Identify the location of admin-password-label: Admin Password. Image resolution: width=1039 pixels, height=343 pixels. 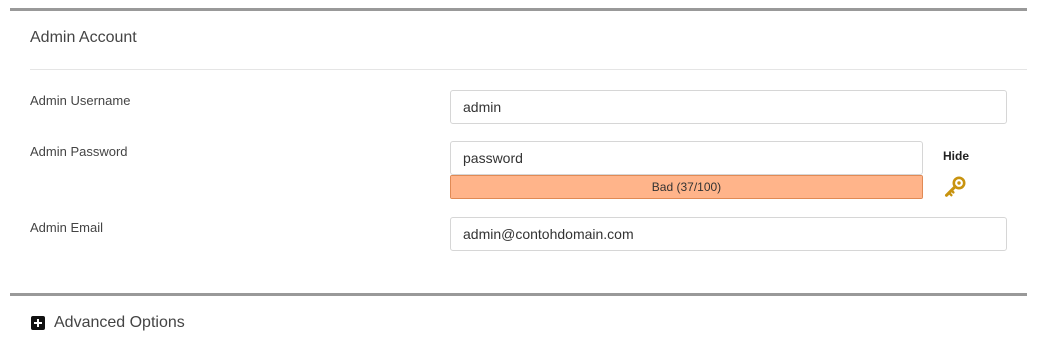
(79, 151).